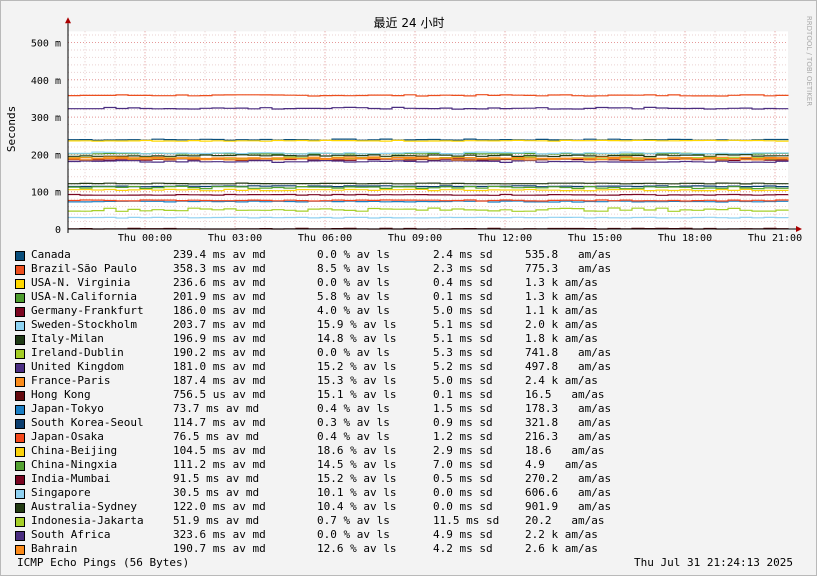  Describe the element at coordinates (561, 310) in the screenshot. I see `legend-amas: 1.1 k am/as` at that location.